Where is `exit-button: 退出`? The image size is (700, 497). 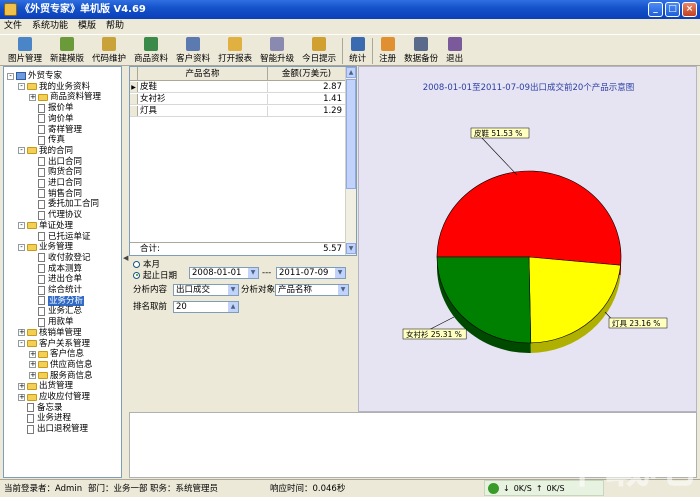 exit-button: 退出 is located at coordinates (454, 50).